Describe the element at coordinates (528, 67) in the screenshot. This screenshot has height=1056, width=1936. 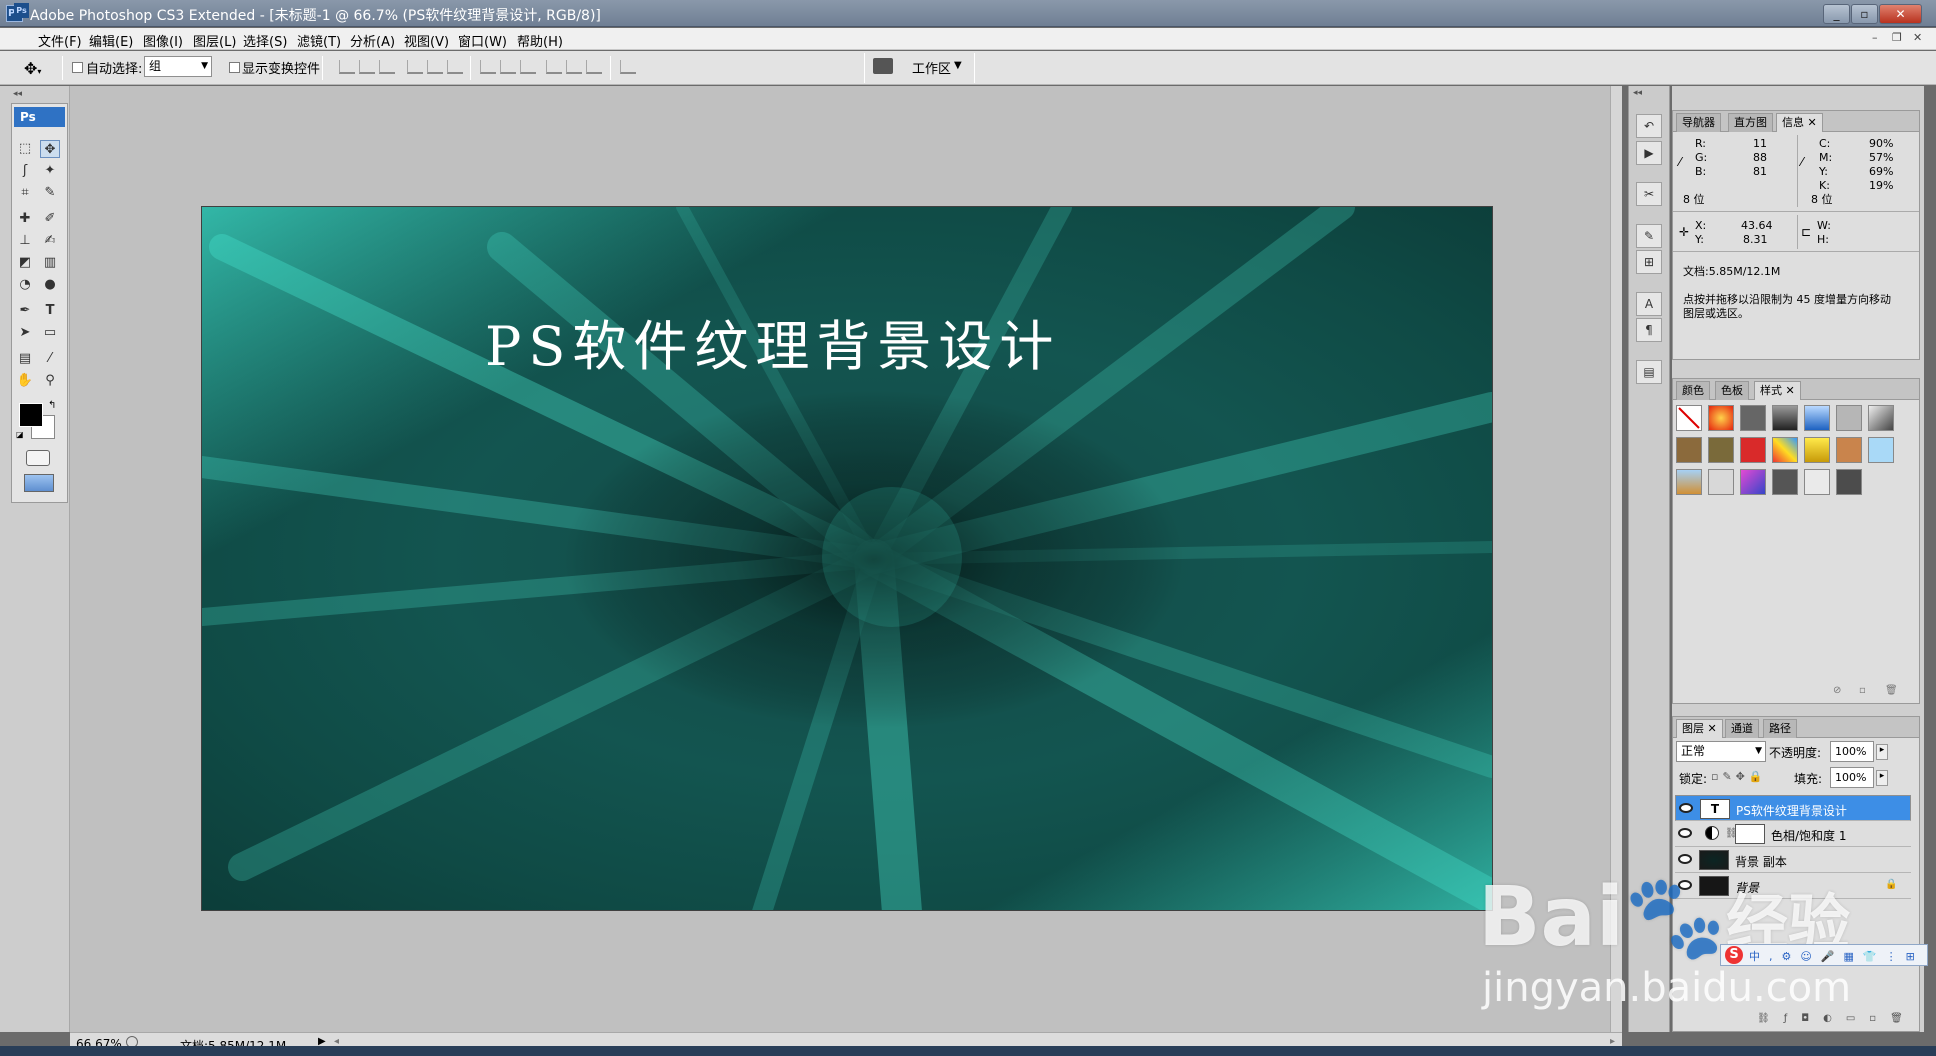
I see `distribute-bottom-icon` at that location.